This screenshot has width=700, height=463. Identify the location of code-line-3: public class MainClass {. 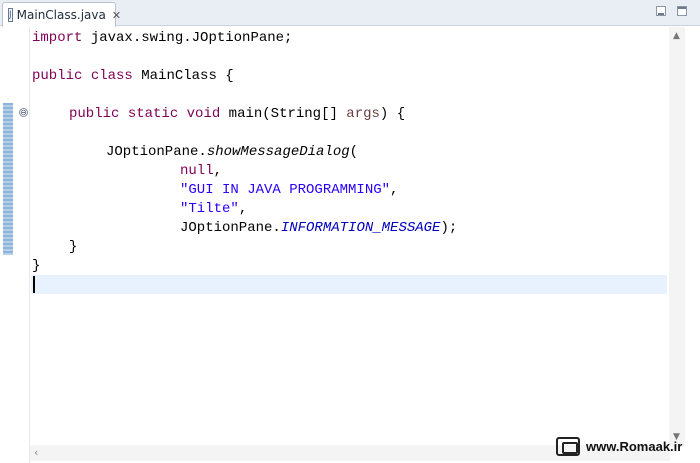
(133, 76).